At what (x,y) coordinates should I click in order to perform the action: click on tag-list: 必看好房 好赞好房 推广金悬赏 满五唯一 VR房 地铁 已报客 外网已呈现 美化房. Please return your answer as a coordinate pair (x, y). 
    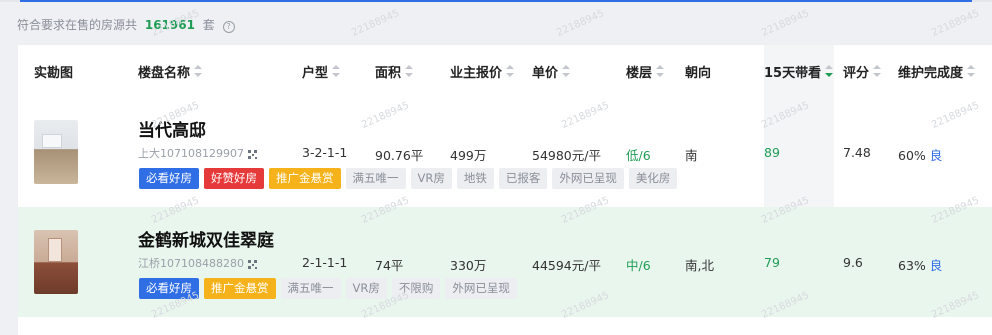
    Looking at the image, I should click on (408, 178).